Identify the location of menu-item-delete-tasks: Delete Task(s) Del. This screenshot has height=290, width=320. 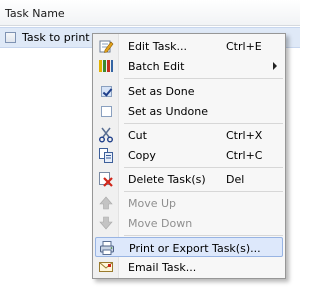
(189, 179).